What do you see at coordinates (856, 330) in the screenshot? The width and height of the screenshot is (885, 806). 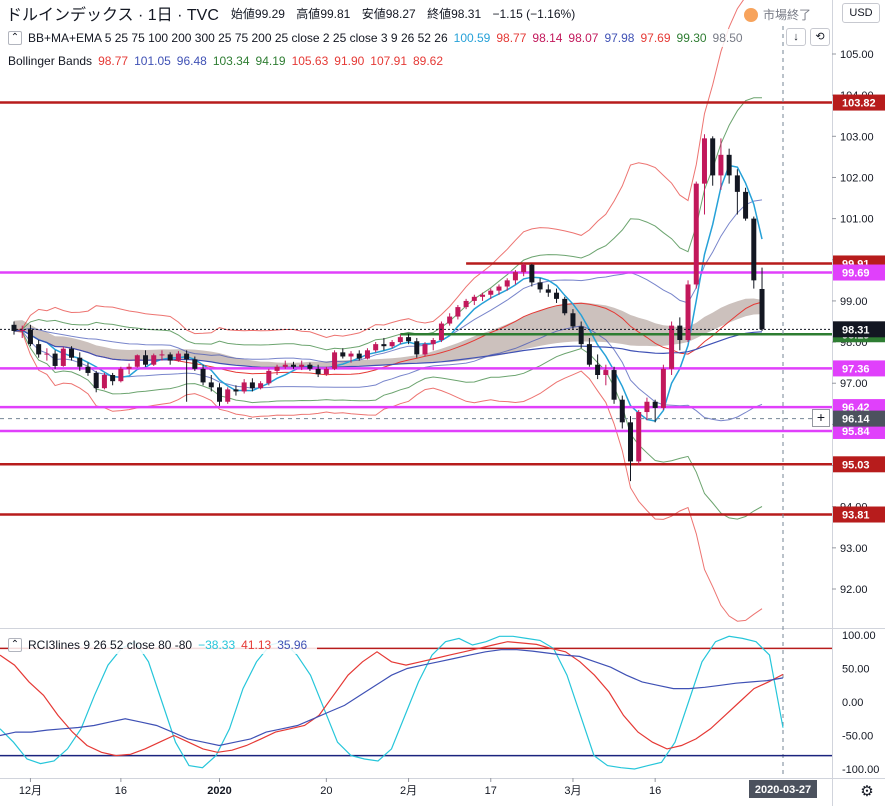 I see `current-price-label: 98.31` at bounding box center [856, 330].